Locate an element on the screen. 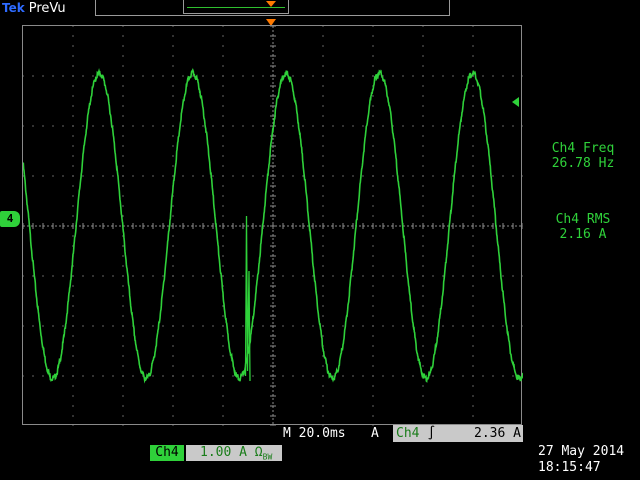 The width and height of the screenshot is (640, 480). ch4-label: Ch4 is located at coordinates (167, 453).